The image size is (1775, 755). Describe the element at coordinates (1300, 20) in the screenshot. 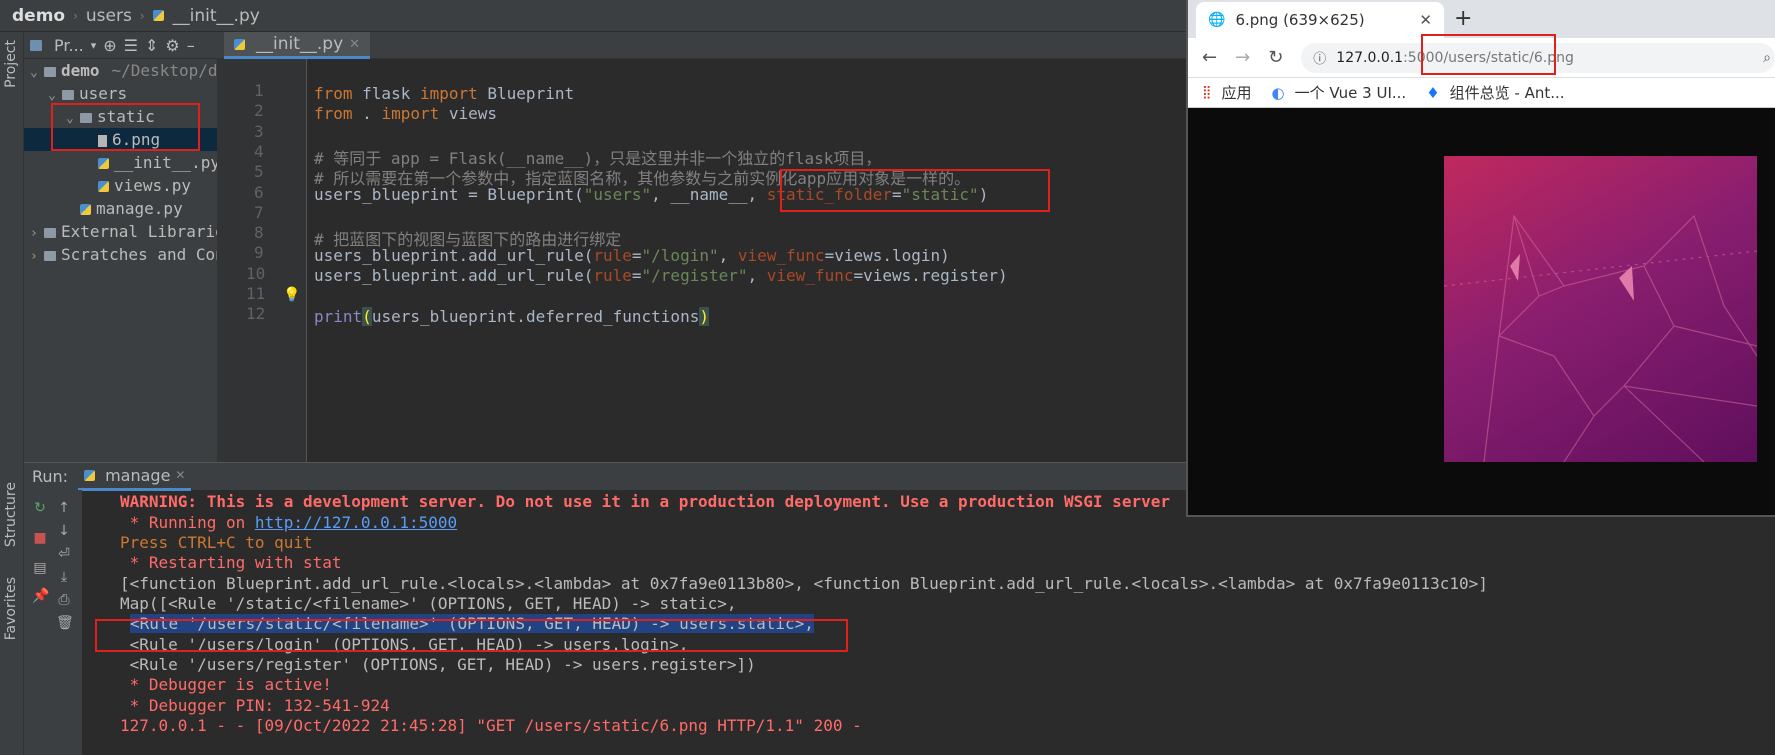

I see `browser-tab-title: 6.png (639×625)` at that location.